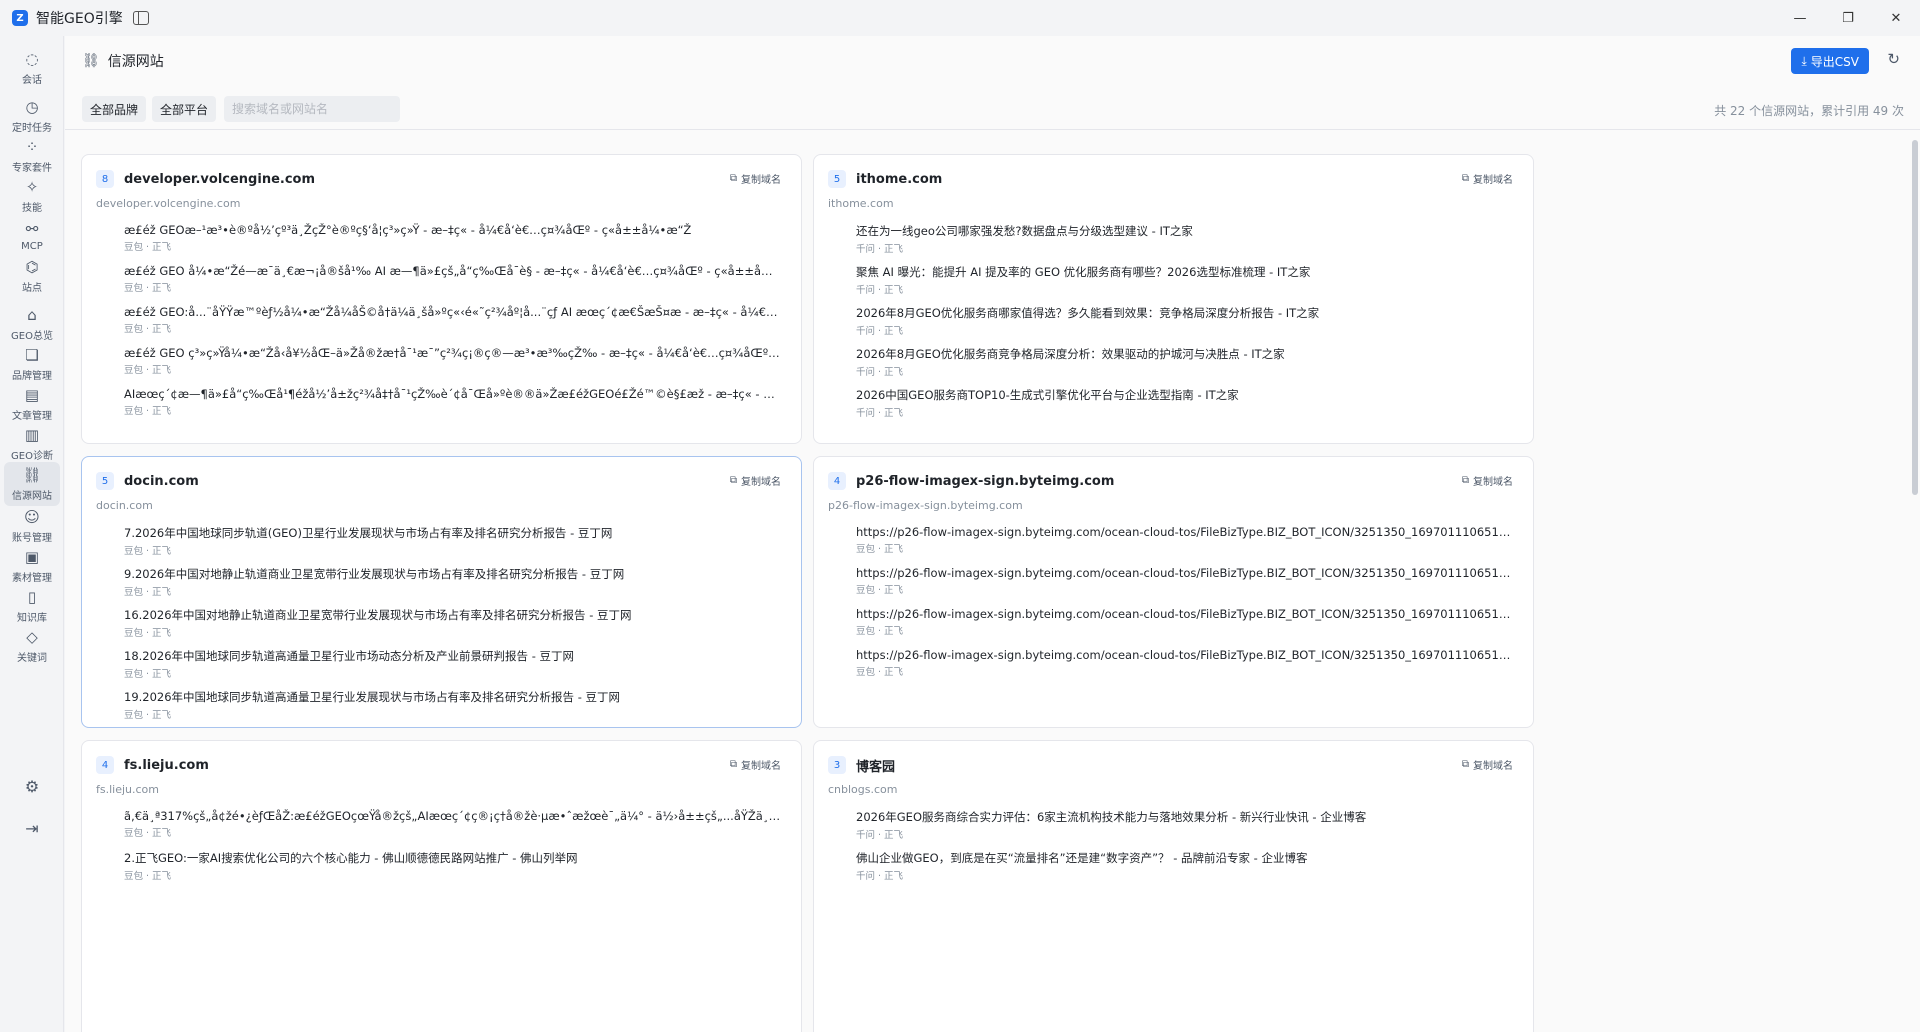  What do you see at coordinates (32, 538) in the screenshot?
I see `sidebar-item-label: 账号管理` at bounding box center [32, 538].